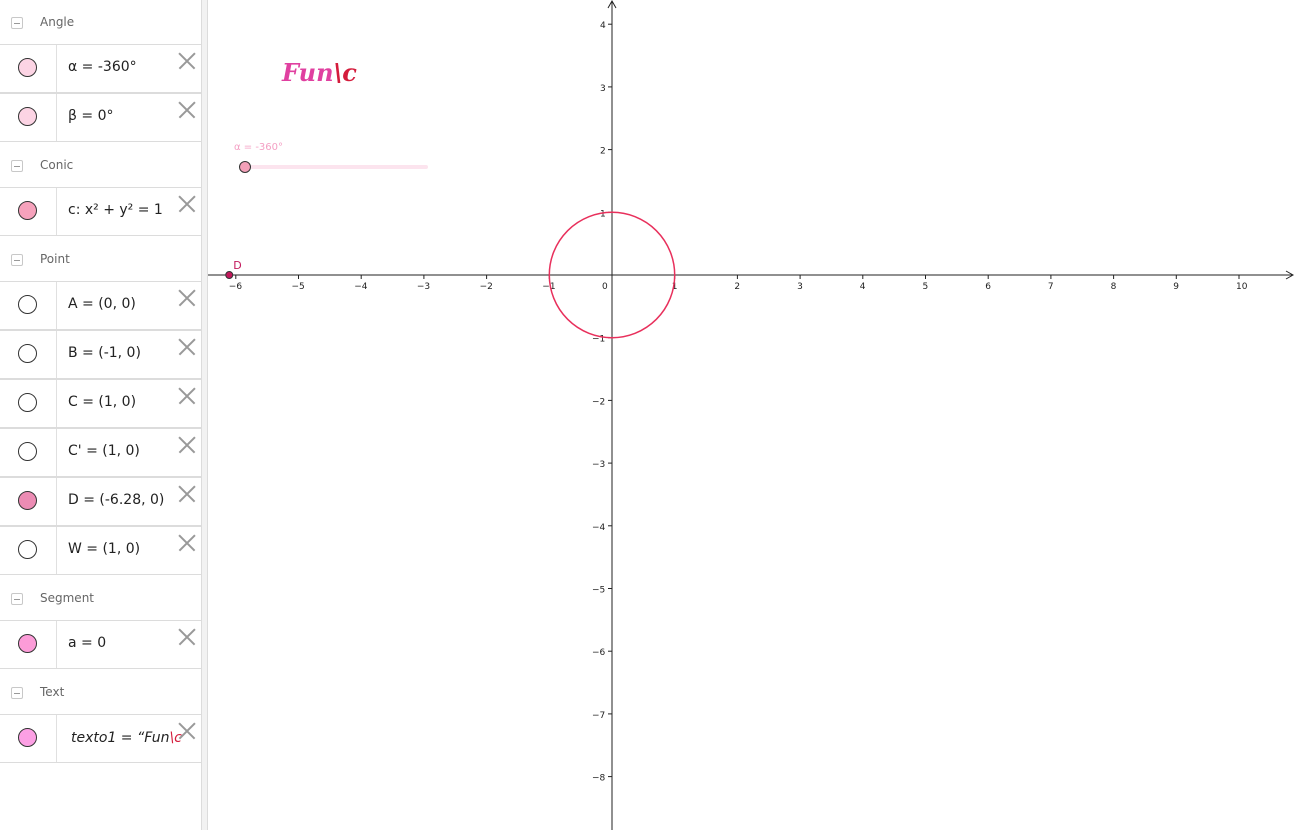 This screenshot has height=830, width=1296. I want to click on slider-alpha-knob, so click(245, 167).